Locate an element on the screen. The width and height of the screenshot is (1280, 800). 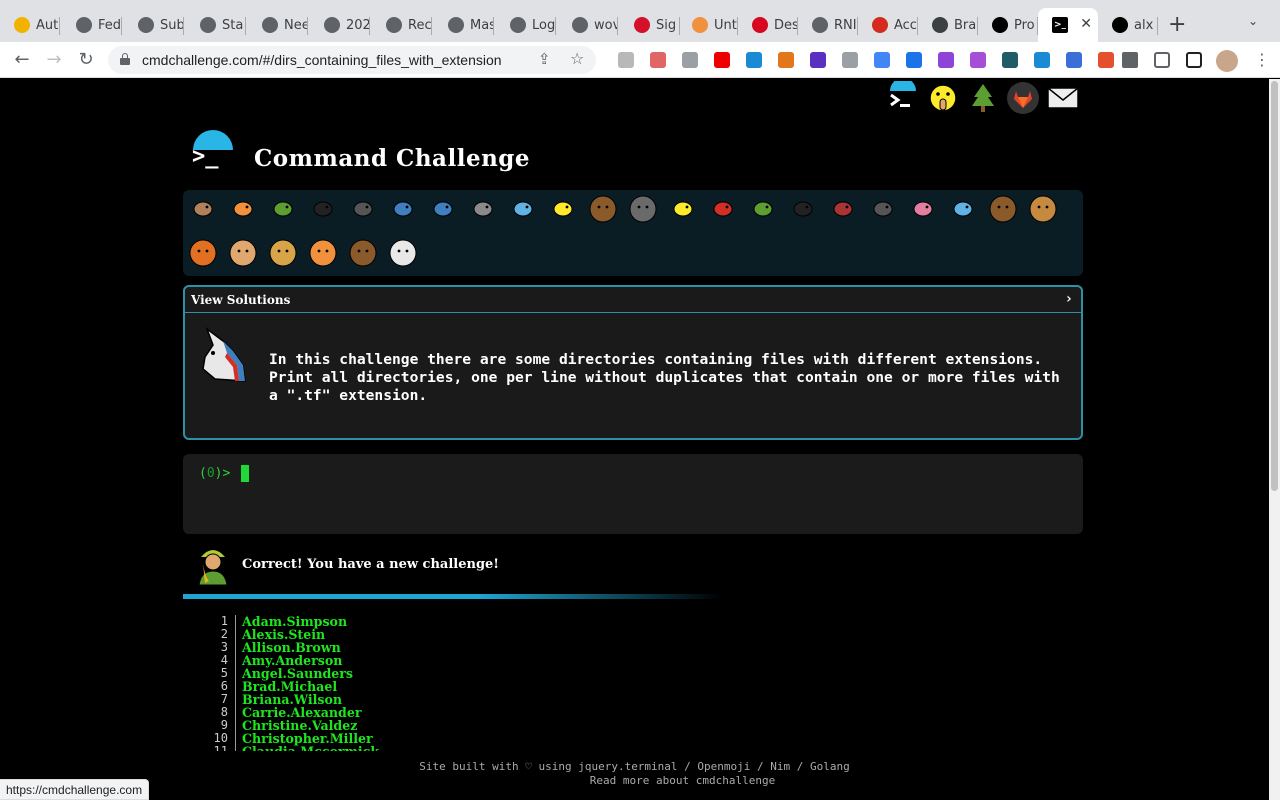
new-tab-button: + is located at coordinates (1177, 24).